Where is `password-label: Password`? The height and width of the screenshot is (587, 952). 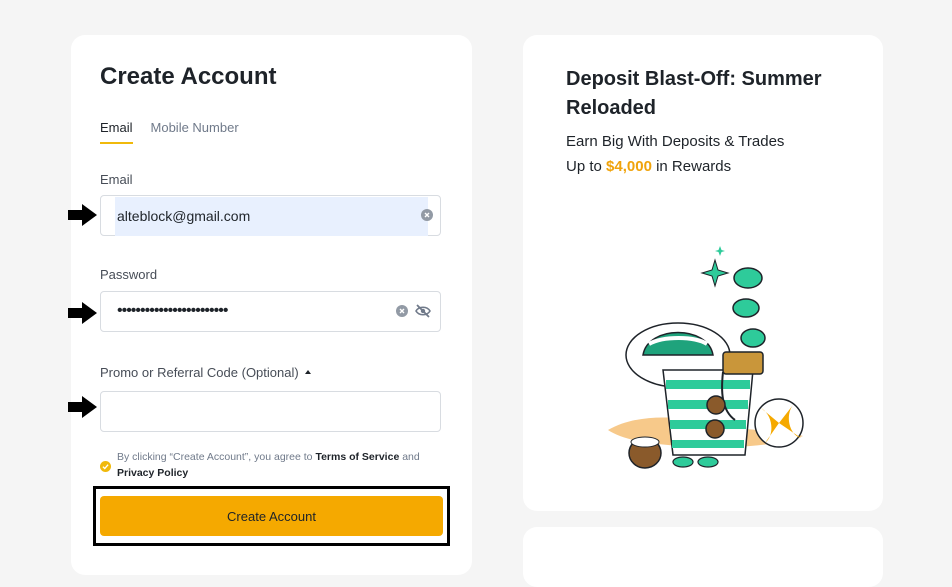 password-label: Password is located at coordinates (129, 274).